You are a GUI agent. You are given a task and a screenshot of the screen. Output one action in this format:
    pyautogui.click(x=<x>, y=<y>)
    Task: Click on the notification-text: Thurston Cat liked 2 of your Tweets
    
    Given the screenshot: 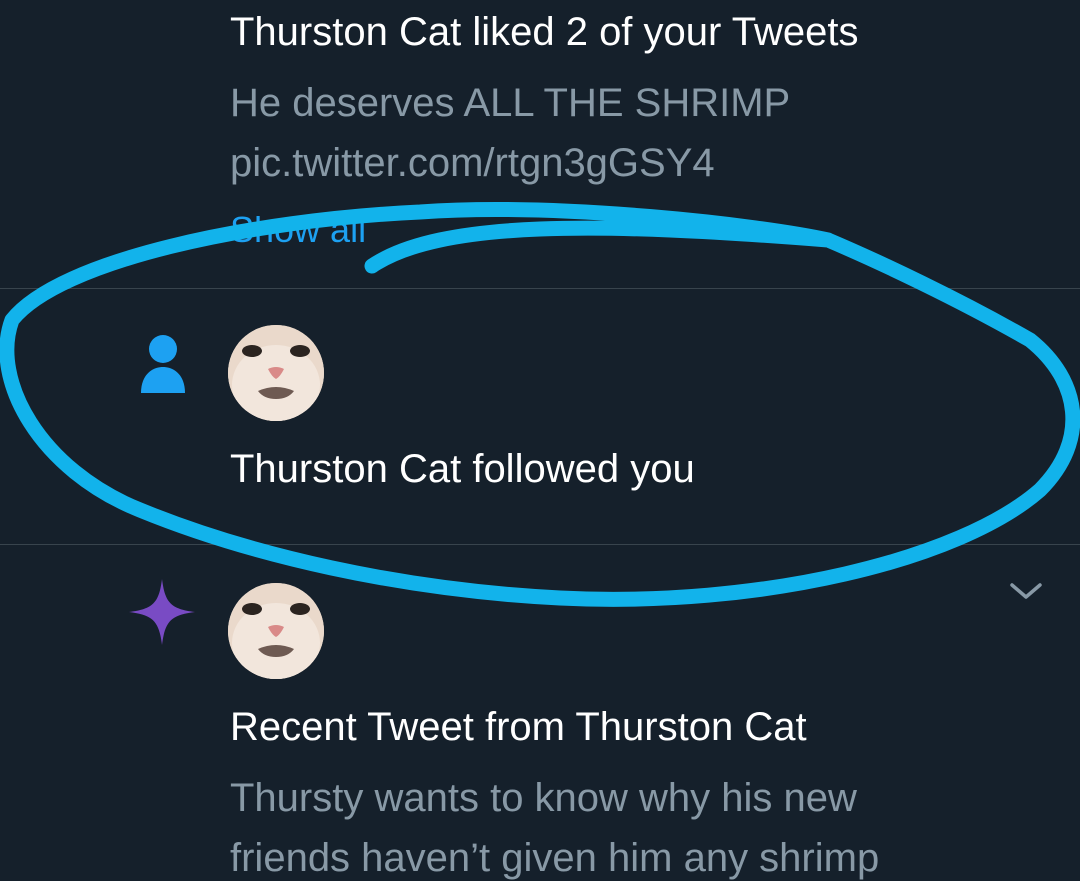 What is the action you would take?
    pyautogui.click(x=544, y=32)
    